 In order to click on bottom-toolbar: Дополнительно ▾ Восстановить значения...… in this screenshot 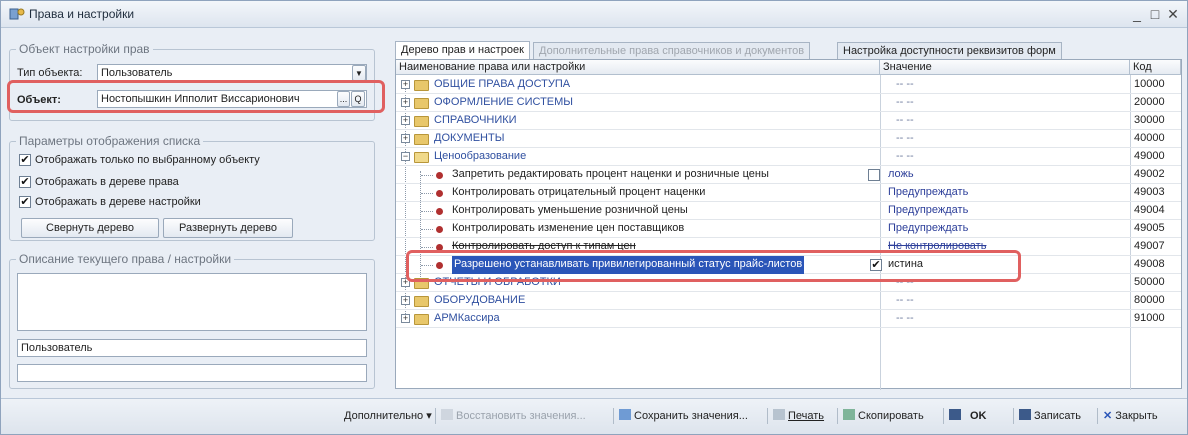, I will do `click(594, 416)`.